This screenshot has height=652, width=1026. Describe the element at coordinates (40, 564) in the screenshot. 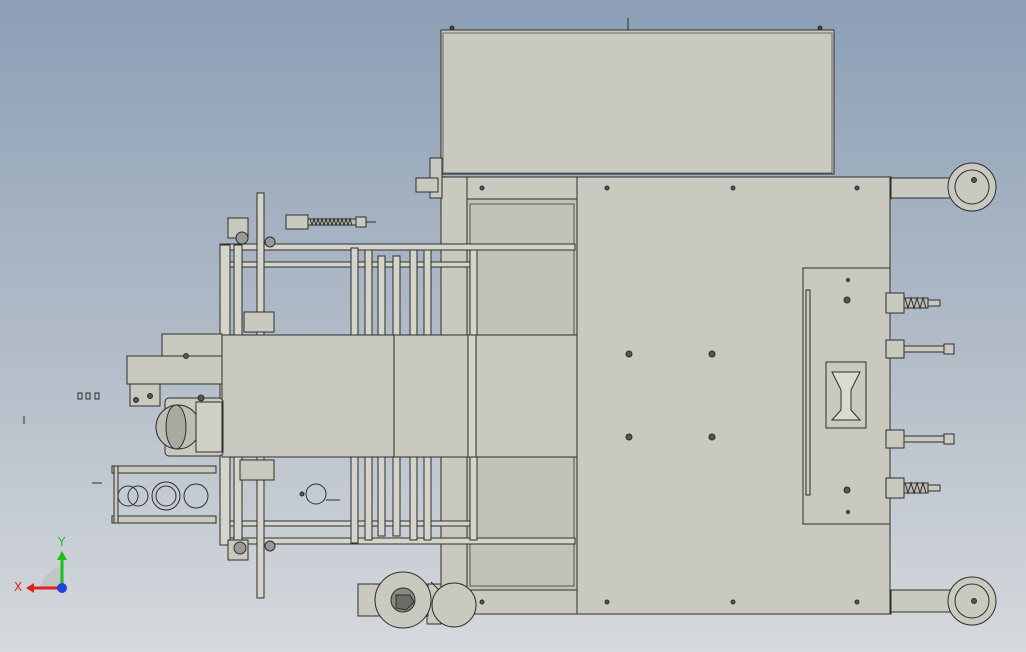

I see `axis-triad: X Y` at that location.